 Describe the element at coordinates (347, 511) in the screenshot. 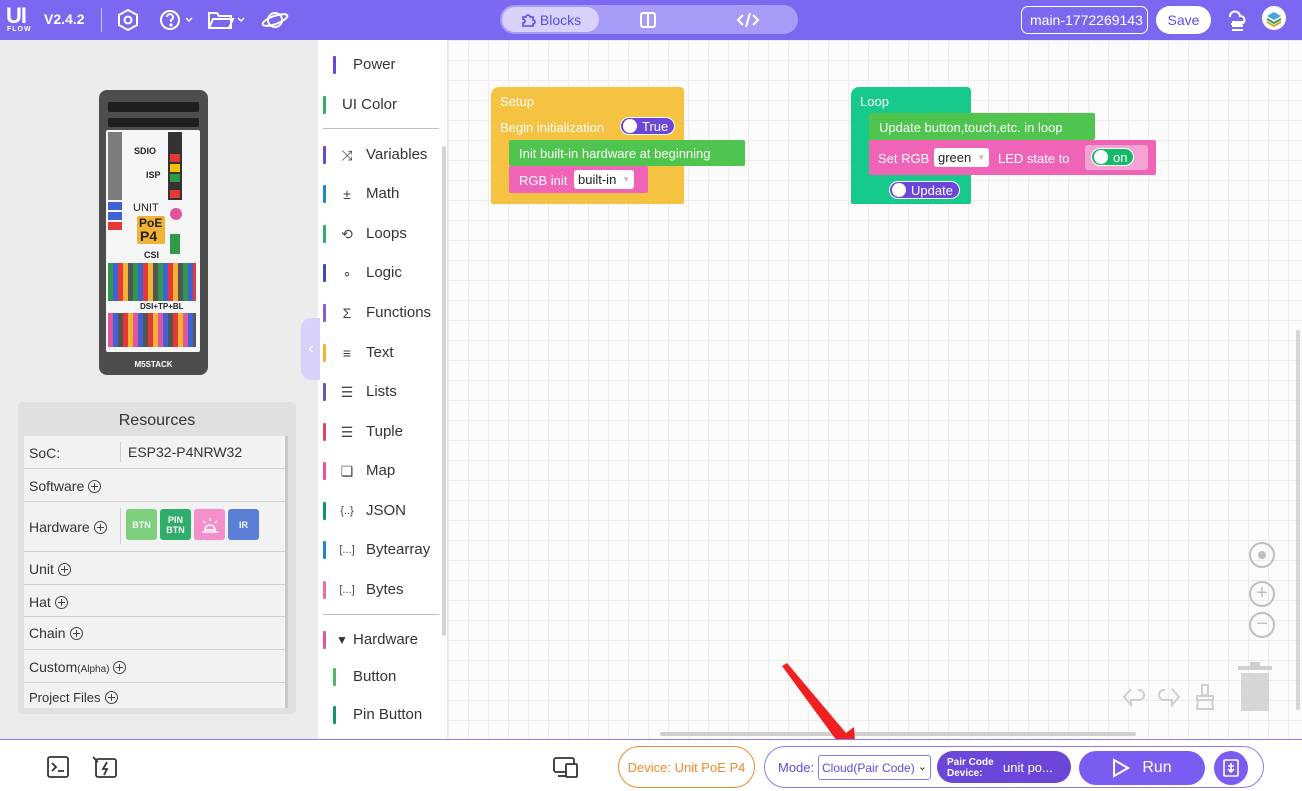

I see `json-icon: {..}` at that location.